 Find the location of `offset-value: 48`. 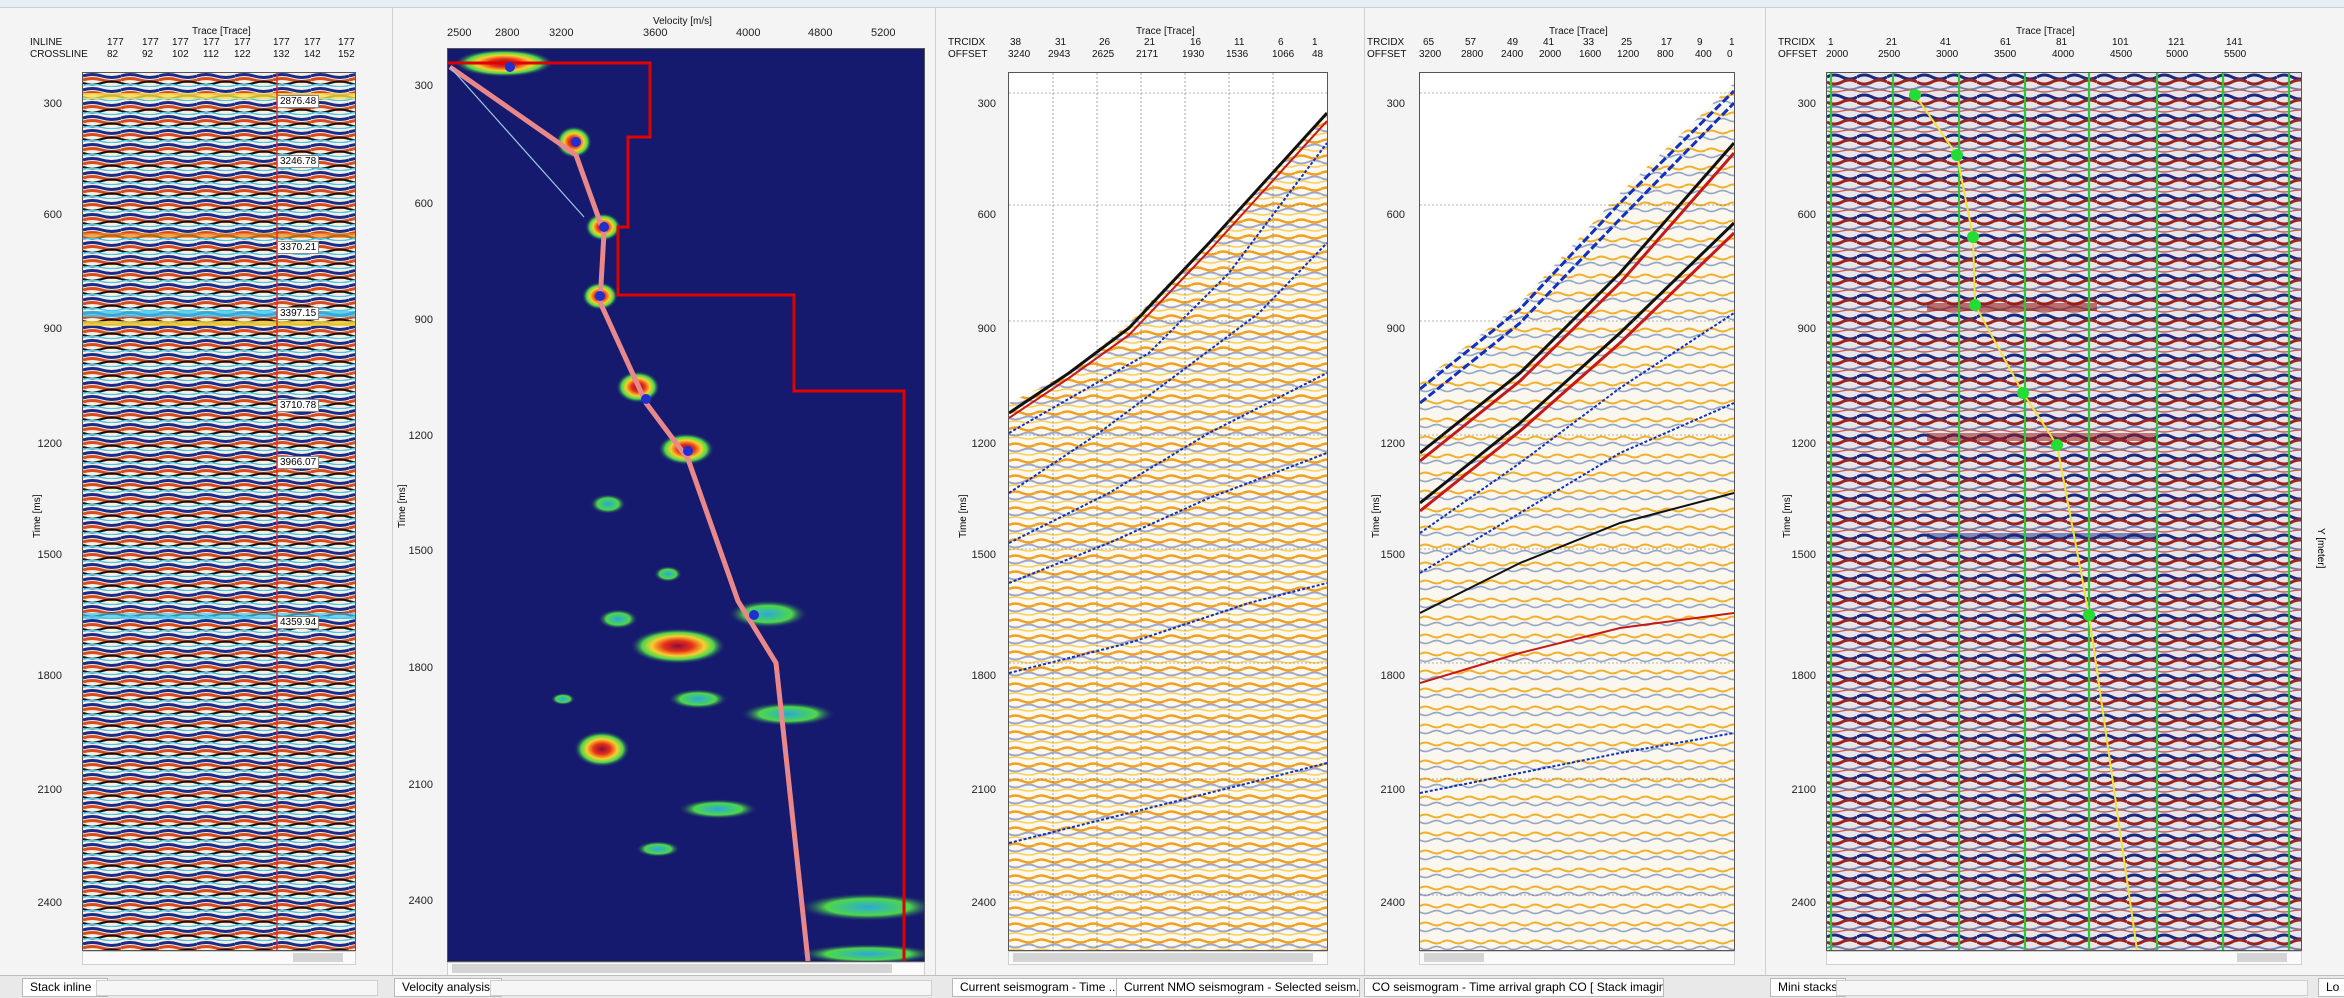

offset-value: 48 is located at coordinates (1318, 54).